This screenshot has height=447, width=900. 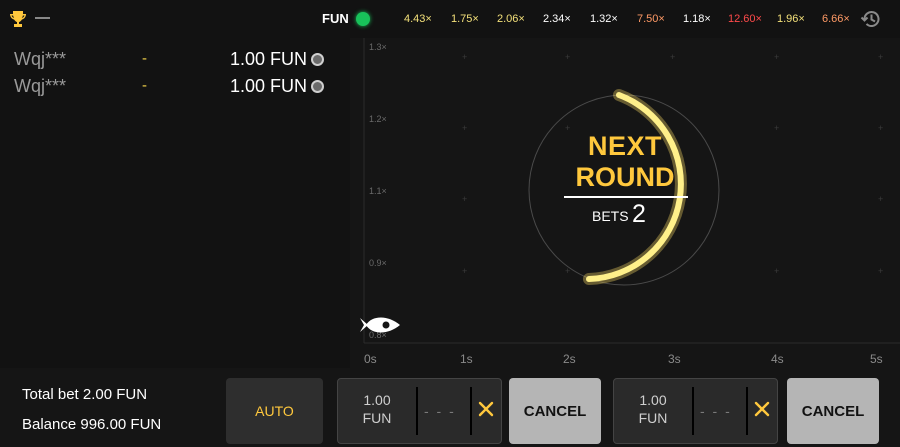 What do you see at coordinates (465, 19) in the screenshot?
I see `history-multiplier: 1.75×` at bounding box center [465, 19].